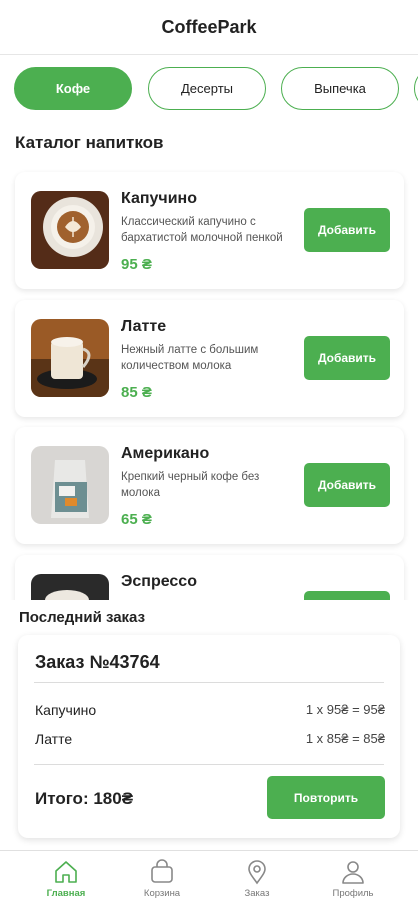 The image size is (418, 909). I want to click on product-name: Американо, so click(165, 453).